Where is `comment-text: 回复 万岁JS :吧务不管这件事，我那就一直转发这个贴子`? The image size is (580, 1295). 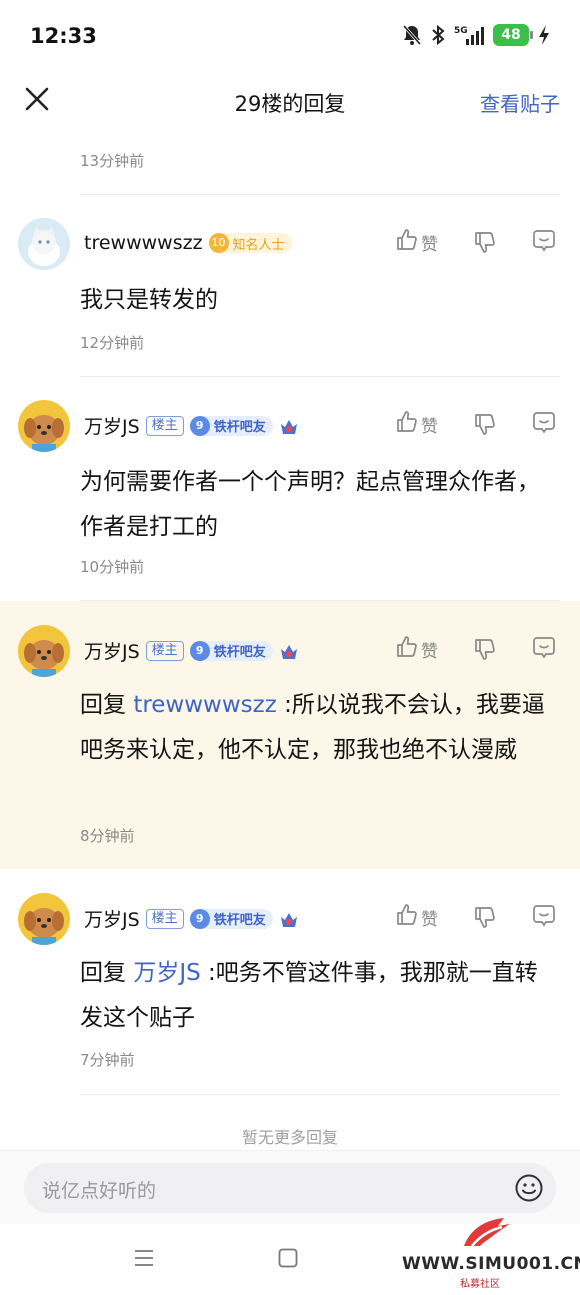
comment-text: 回复 万岁JS :吧务不管这件事，我那就一直转发这个贴子 is located at coordinates (319, 996).